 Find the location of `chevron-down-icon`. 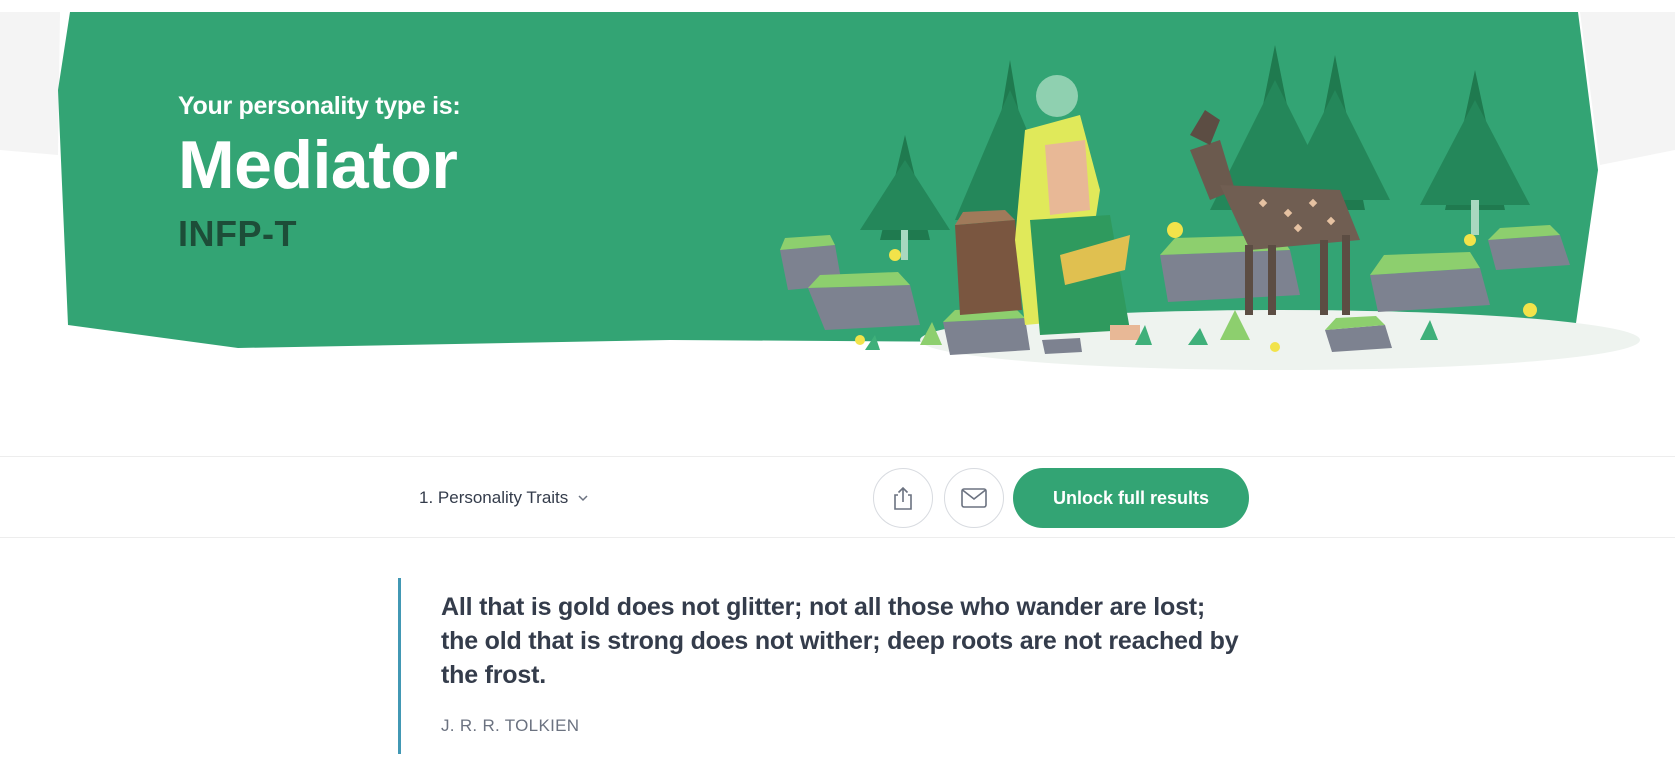

chevron-down-icon is located at coordinates (583, 498).